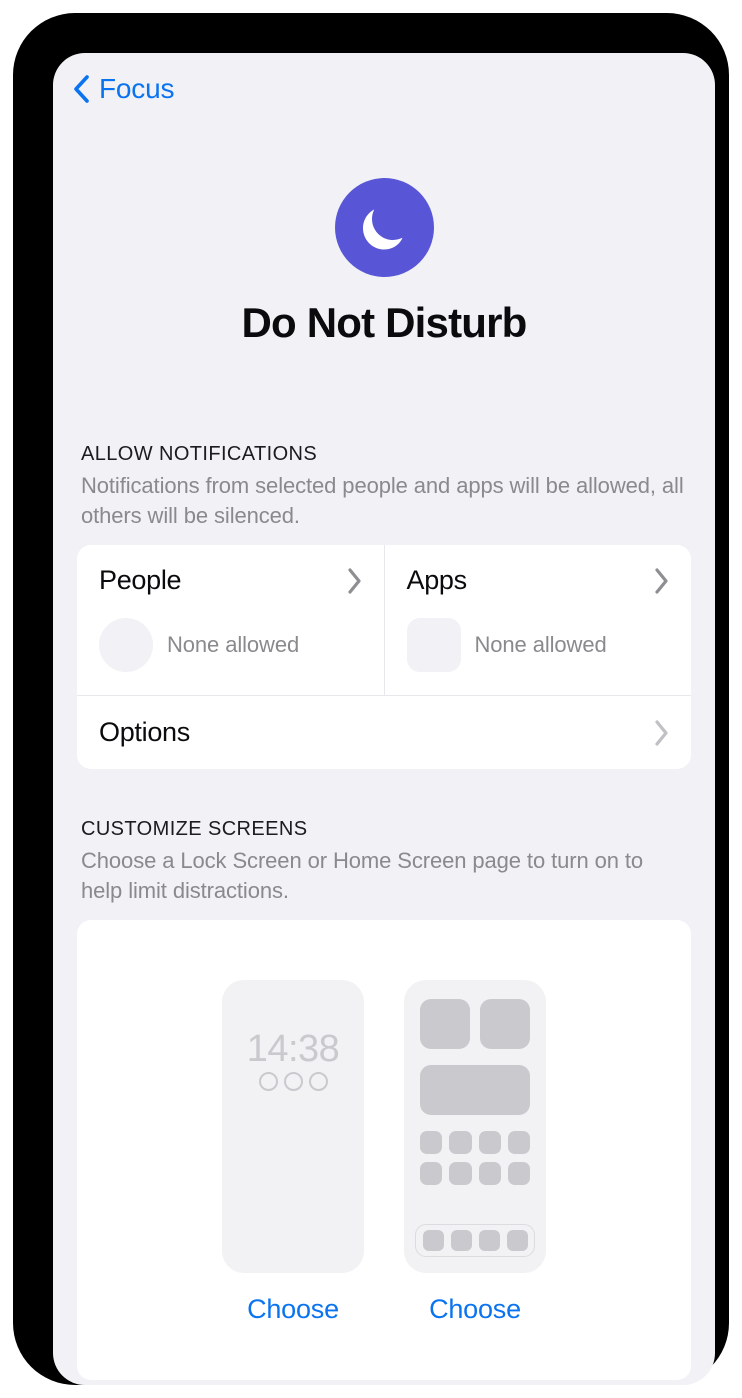 This screenshot has height=1398, width=742. I want to click on lock-screen-time: 14:38, so click(293, 1049).